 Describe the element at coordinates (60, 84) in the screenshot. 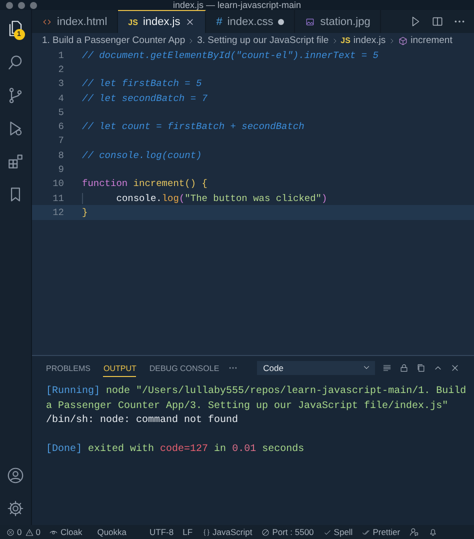

I see `line-number: 3` at that location.